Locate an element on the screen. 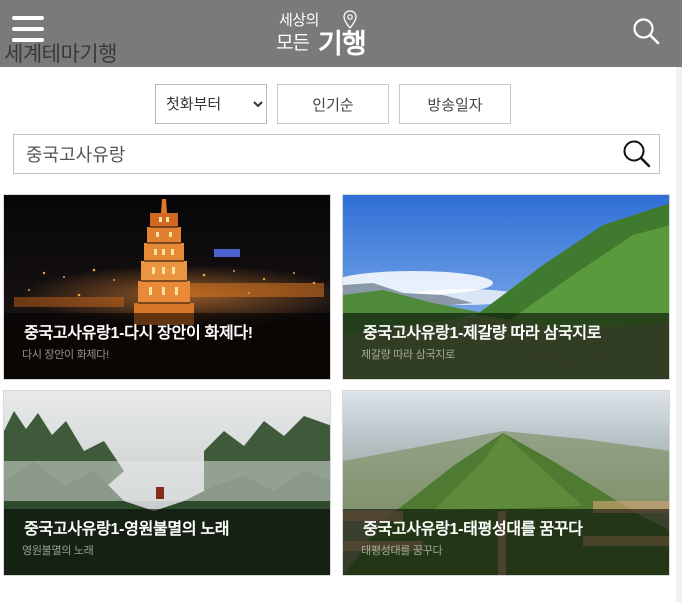 This screenshot has height=603, width=682. logo-text-line2: 모든 is located at coordinates (293, 43).